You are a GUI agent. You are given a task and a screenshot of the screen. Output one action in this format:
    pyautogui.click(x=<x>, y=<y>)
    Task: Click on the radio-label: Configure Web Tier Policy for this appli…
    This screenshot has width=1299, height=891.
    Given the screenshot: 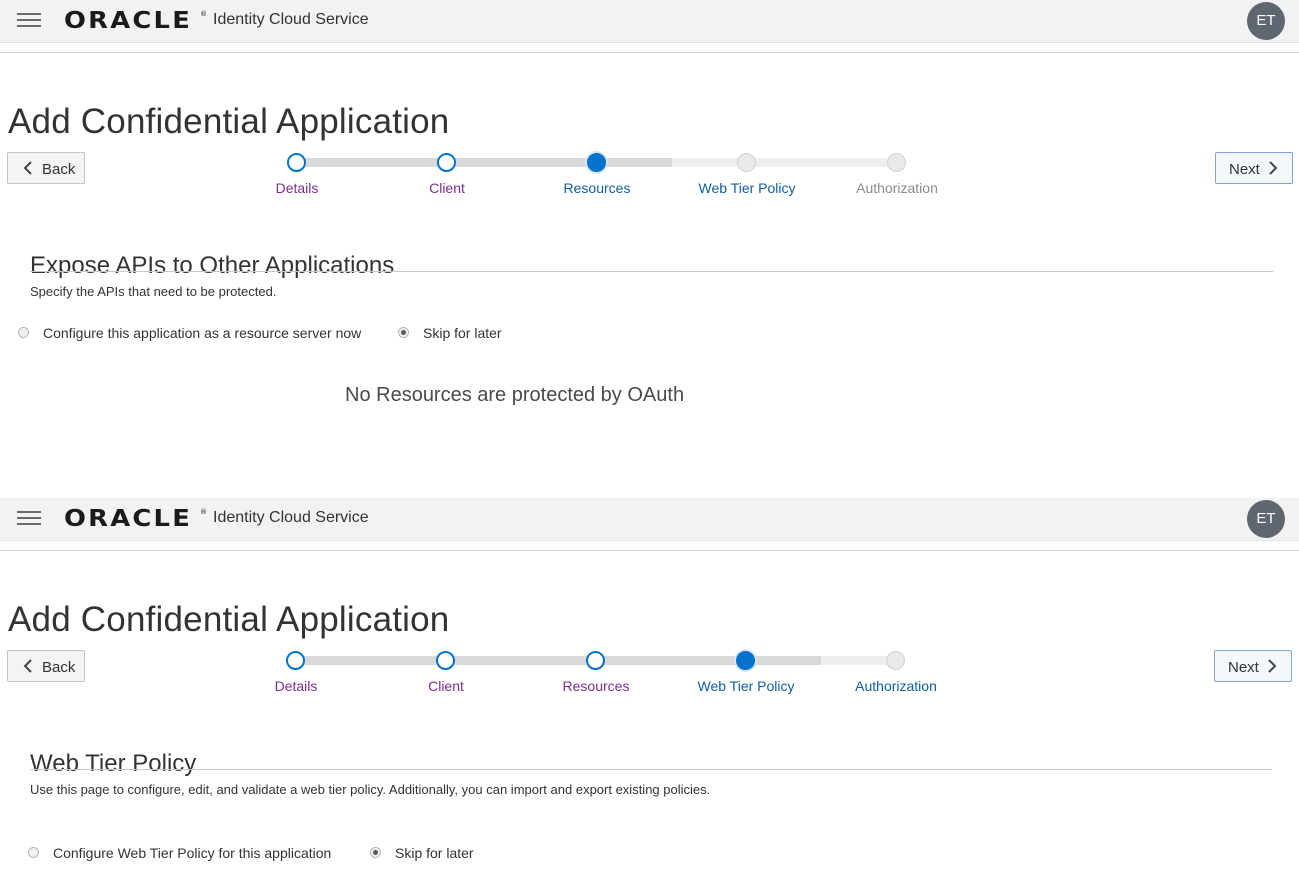 What is the action you would take?
    pyautogui.click(x=192, y=853)
    